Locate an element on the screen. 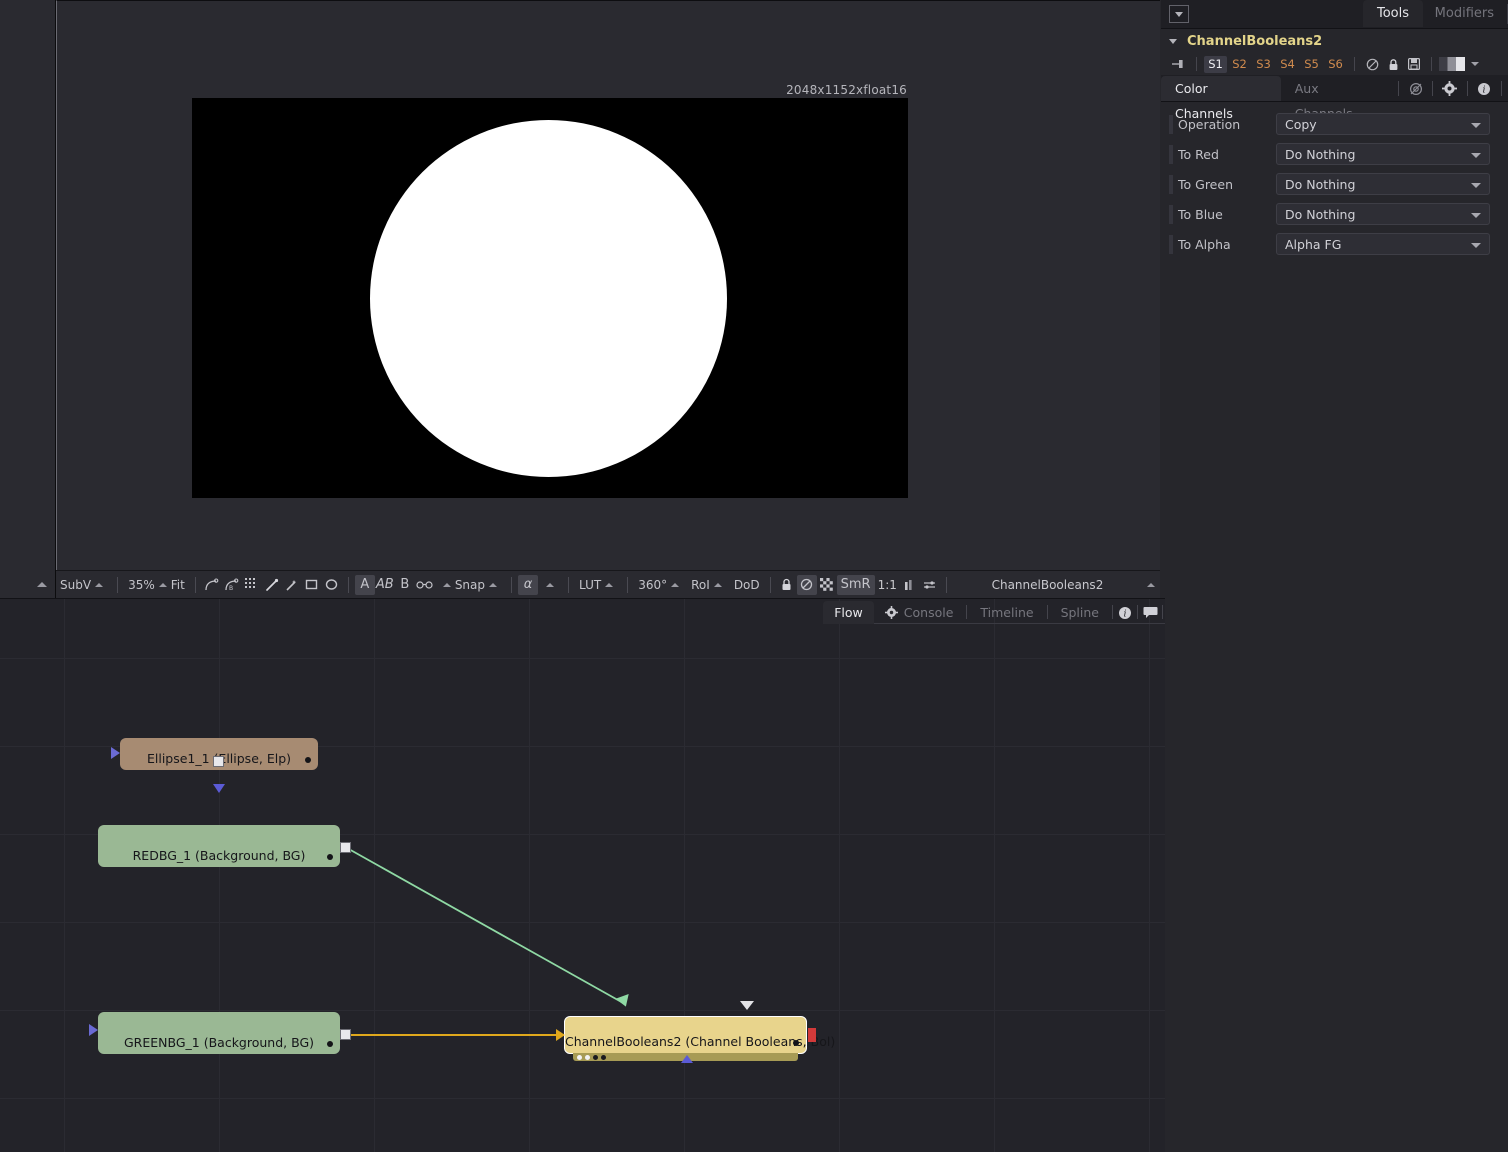 Image resolution: width=1508 pixels, height=1152 pixels. control-label: To Green is located at coordinates (1205, 184).